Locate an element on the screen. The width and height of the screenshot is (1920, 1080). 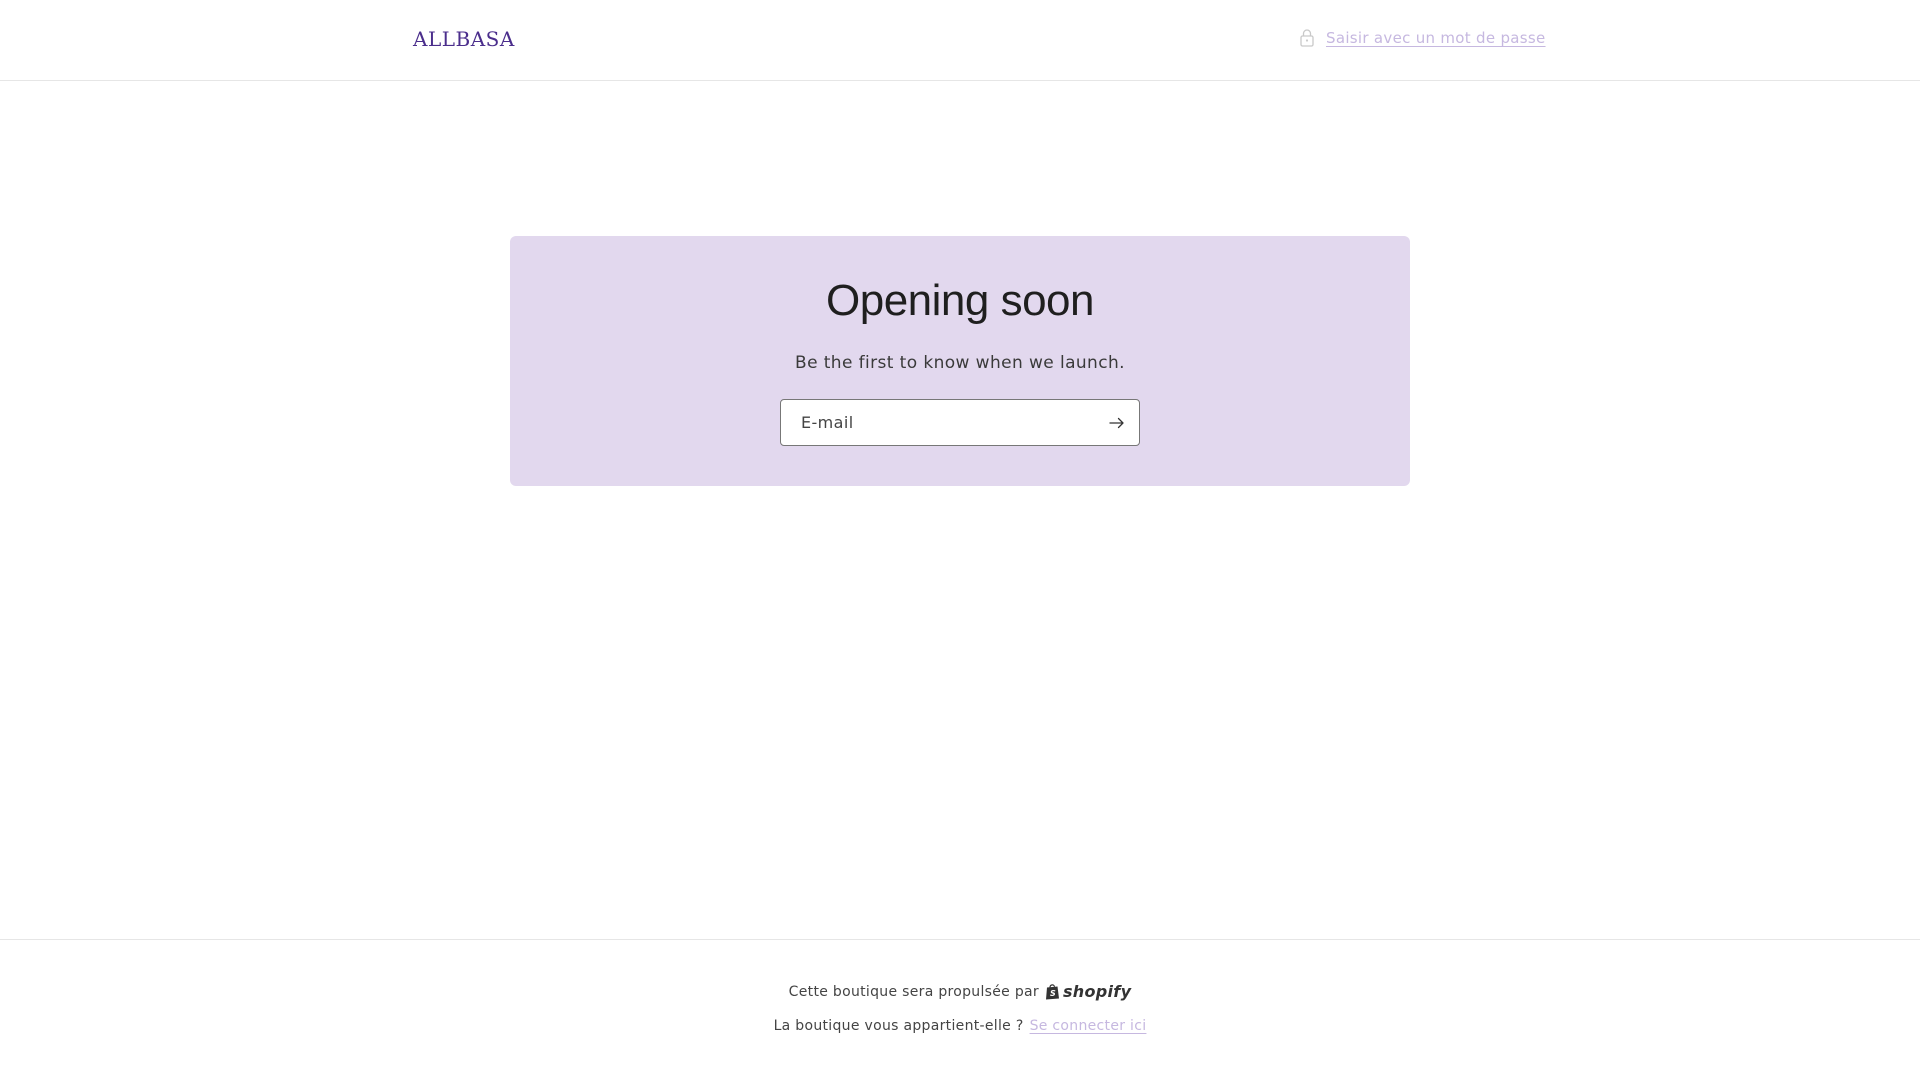
enter-password-link: Saisir avec un mot de passe is located at coordinates (1422, 38).